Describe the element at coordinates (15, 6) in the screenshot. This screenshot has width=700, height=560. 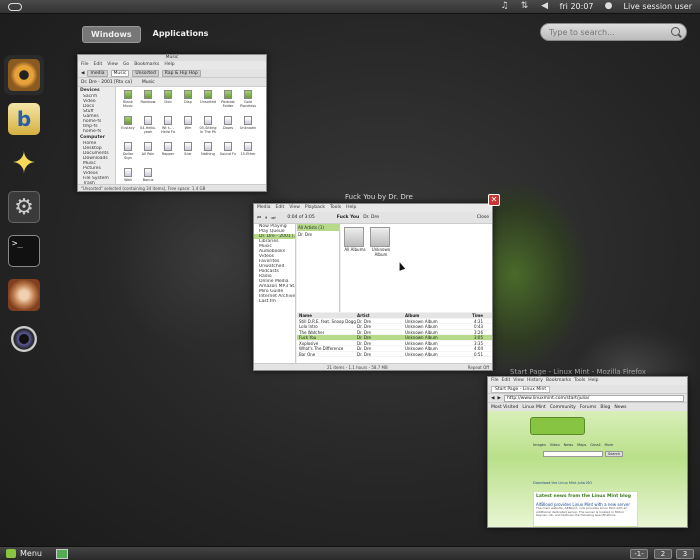
I see `activities-hot-corner-icon` at that location.